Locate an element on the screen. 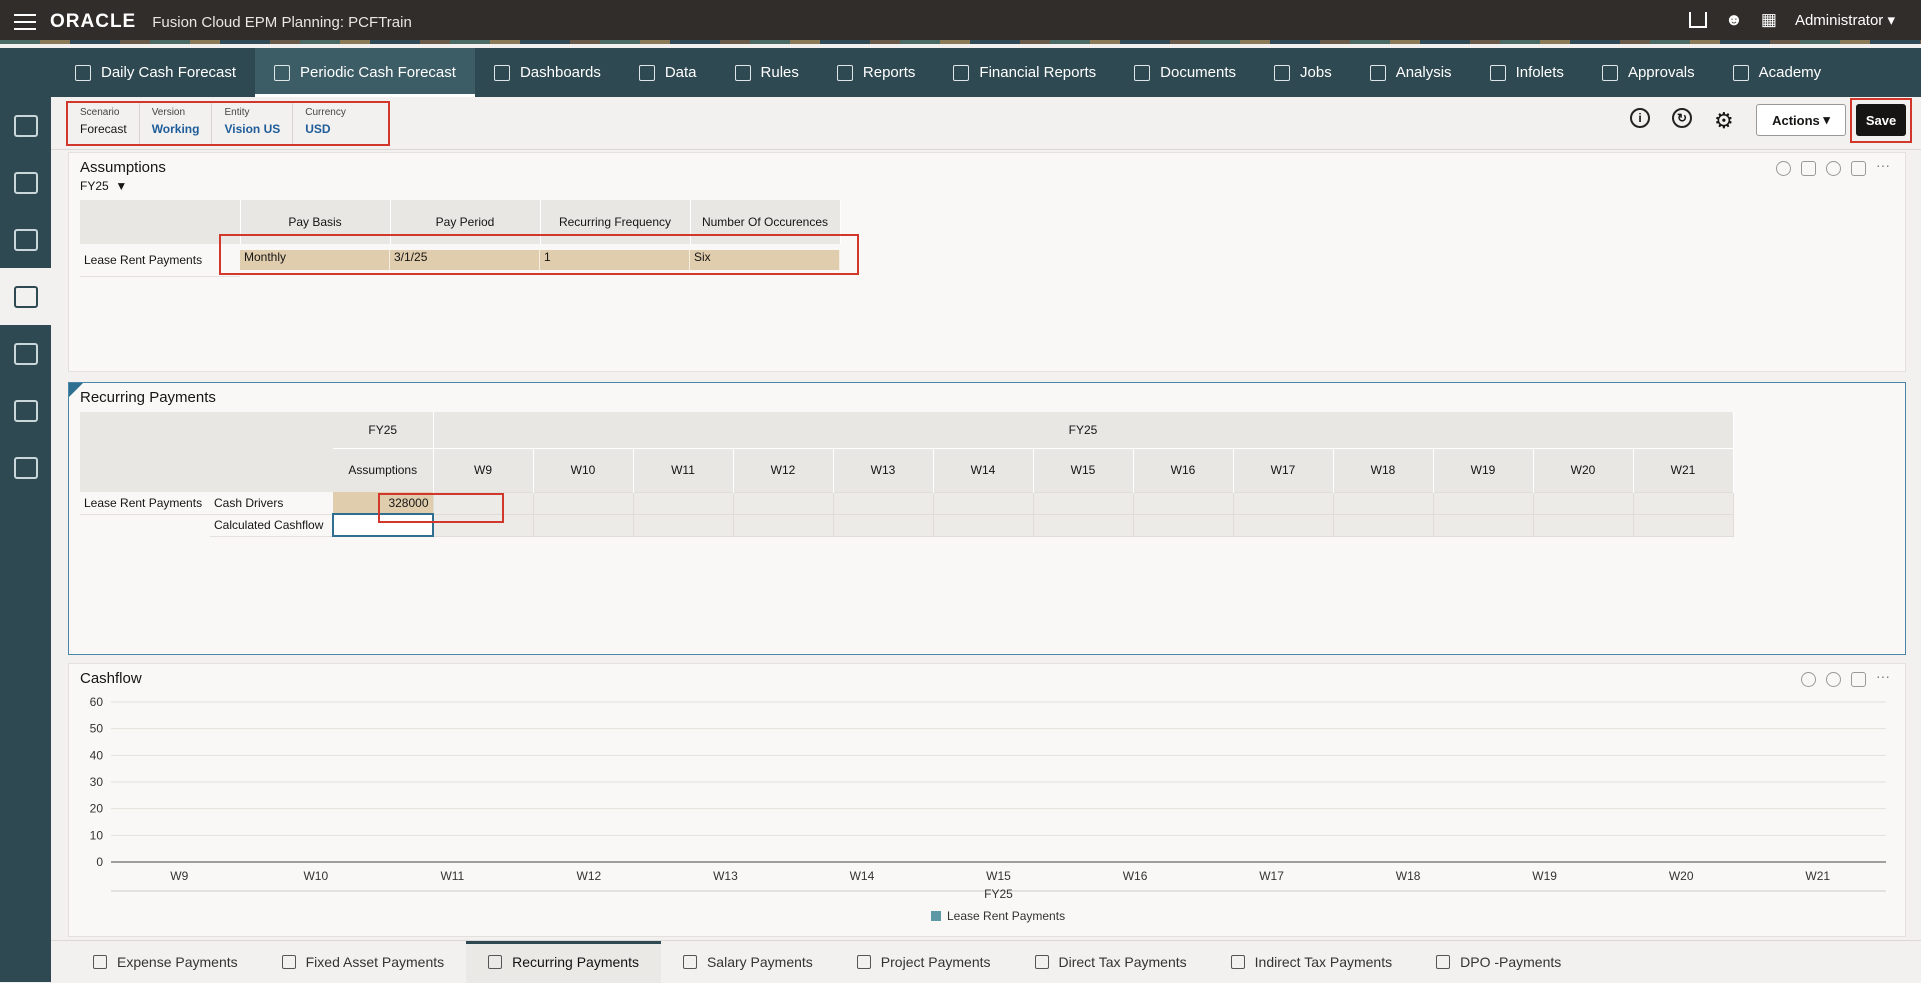 The image size is (1921, 983). sidebar-grid is located at coordinates (25, 410).